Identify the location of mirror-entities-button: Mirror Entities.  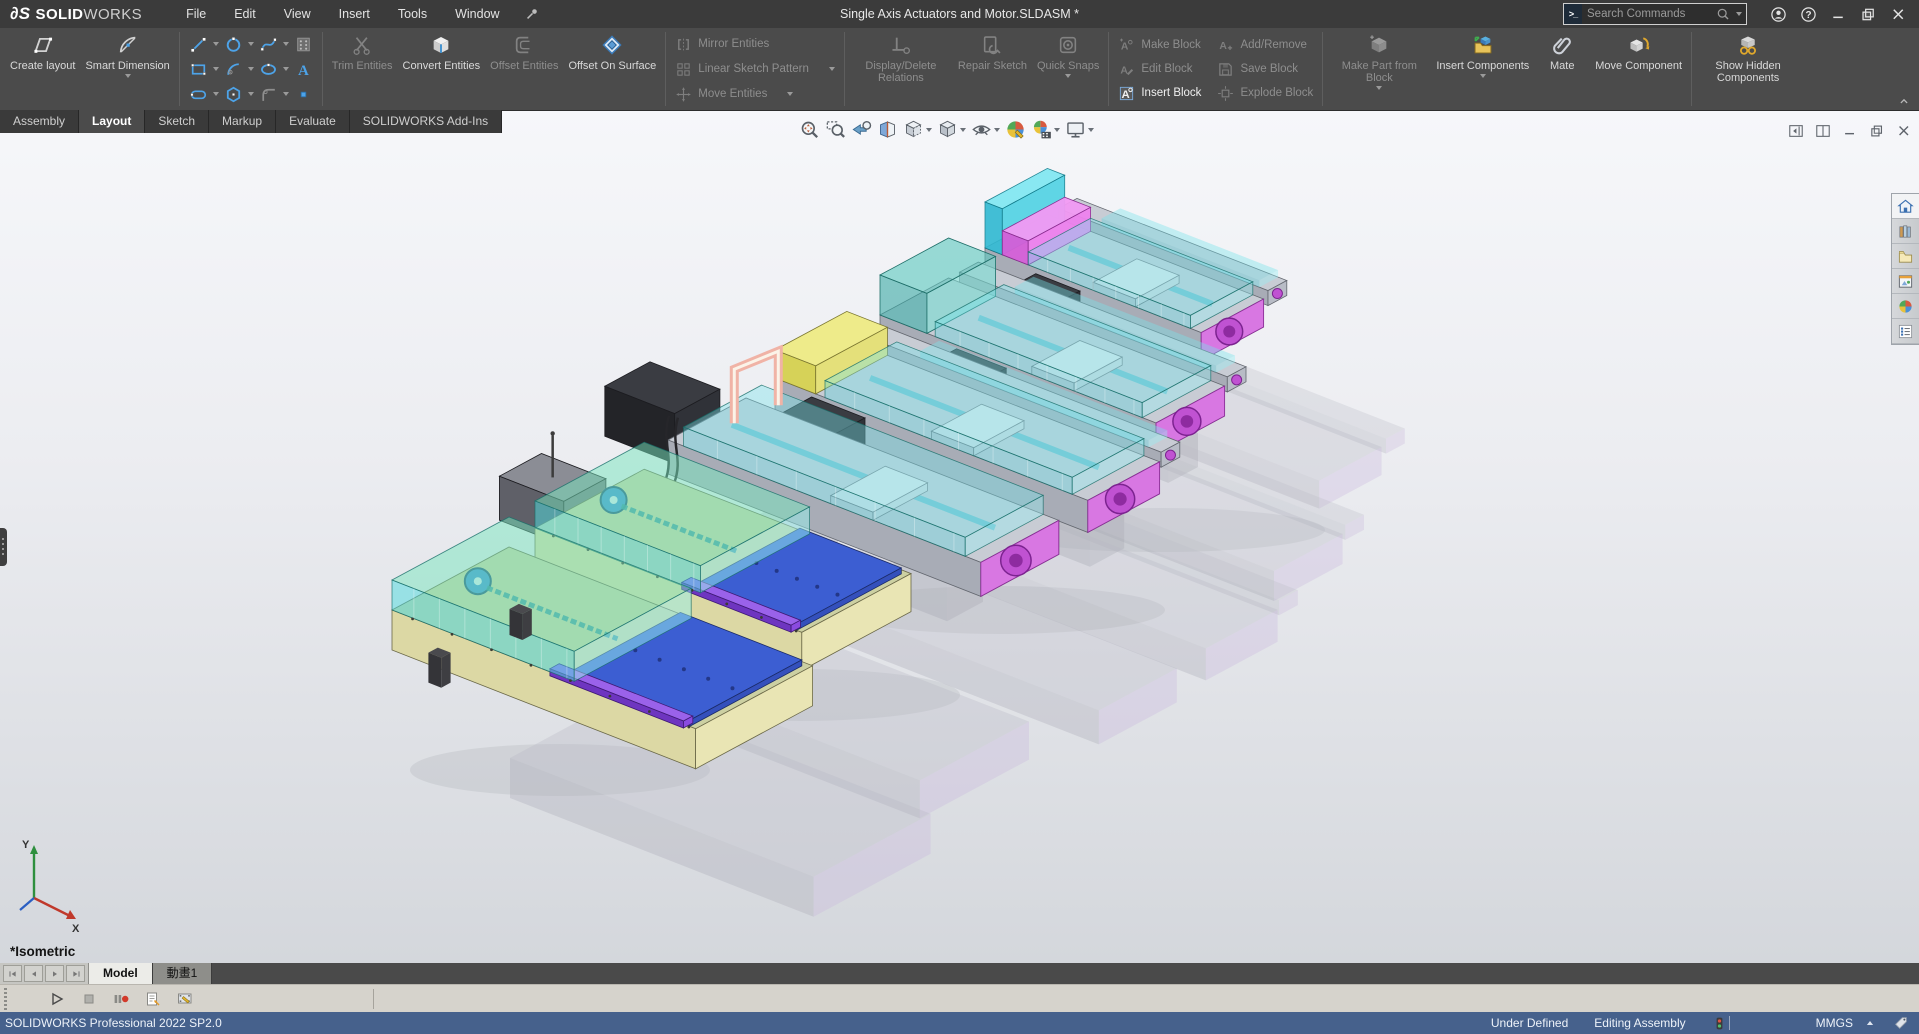
(755, 44).